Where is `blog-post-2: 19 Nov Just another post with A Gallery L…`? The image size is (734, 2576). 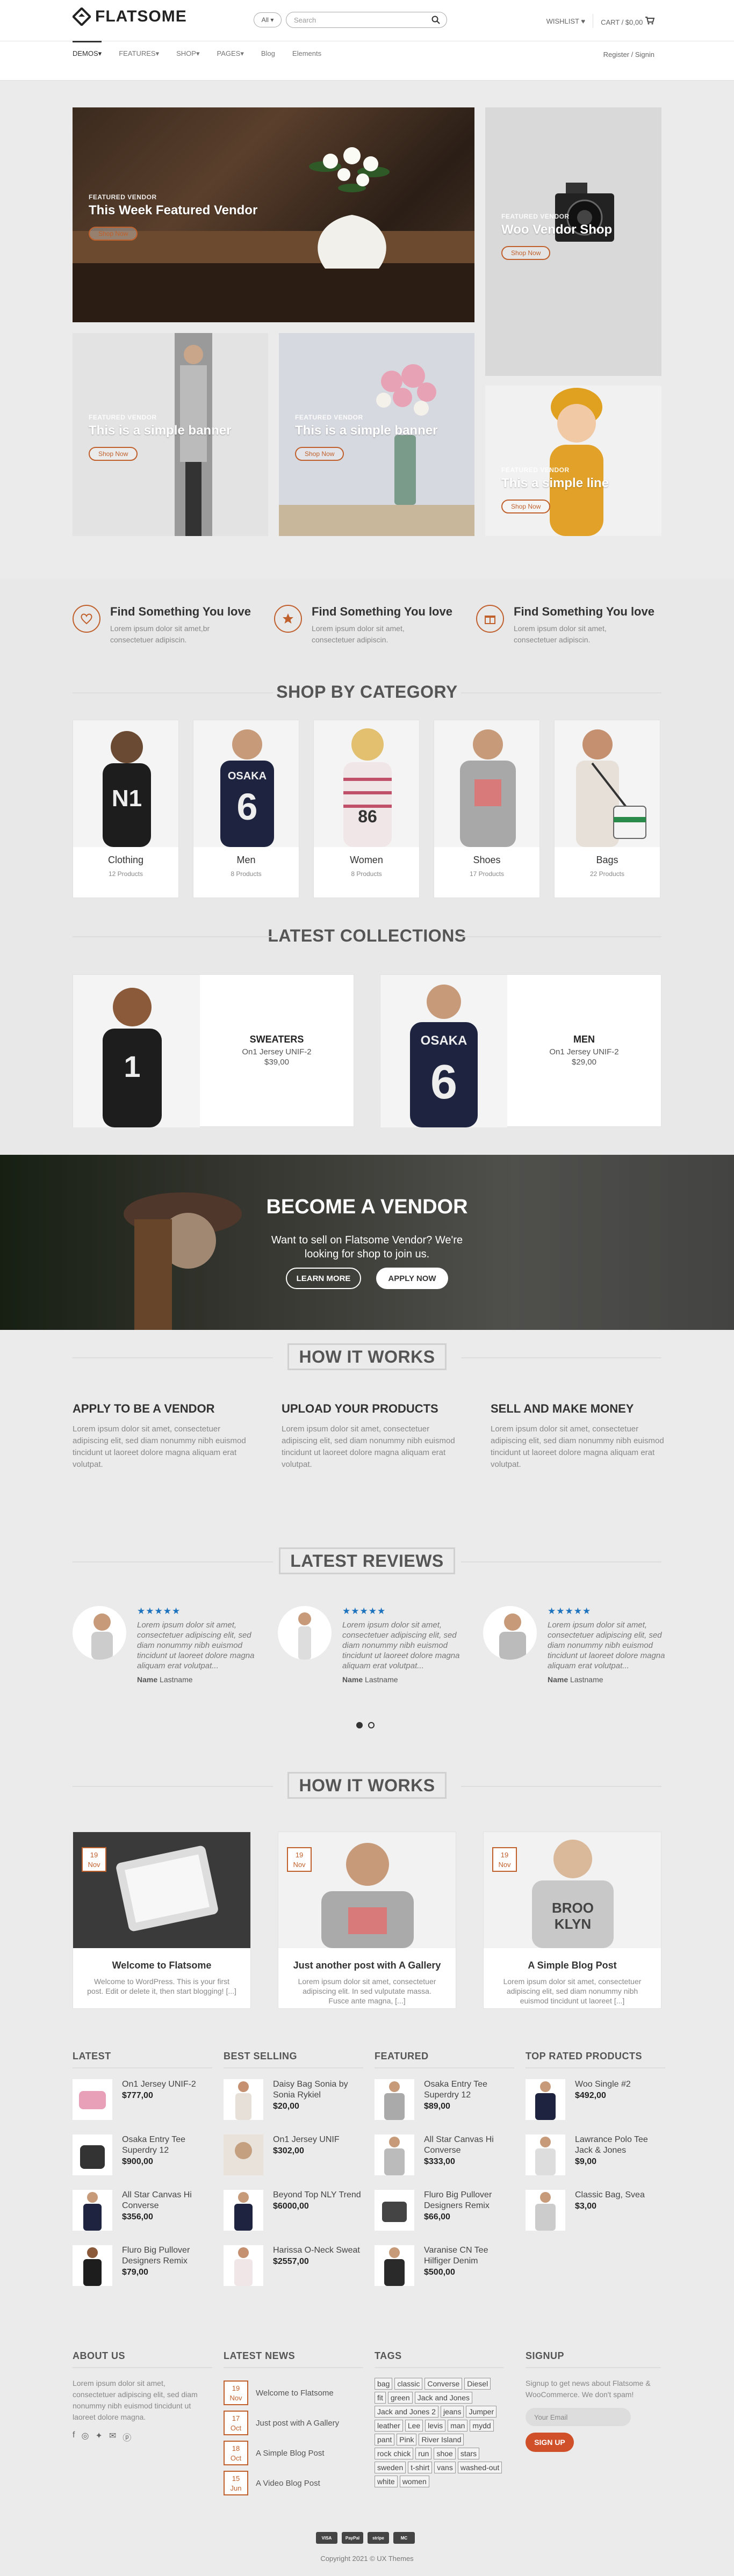 blog-post-2: 19 Nov Just another post with A Gallery L… is located at coordinates (367, 1920).